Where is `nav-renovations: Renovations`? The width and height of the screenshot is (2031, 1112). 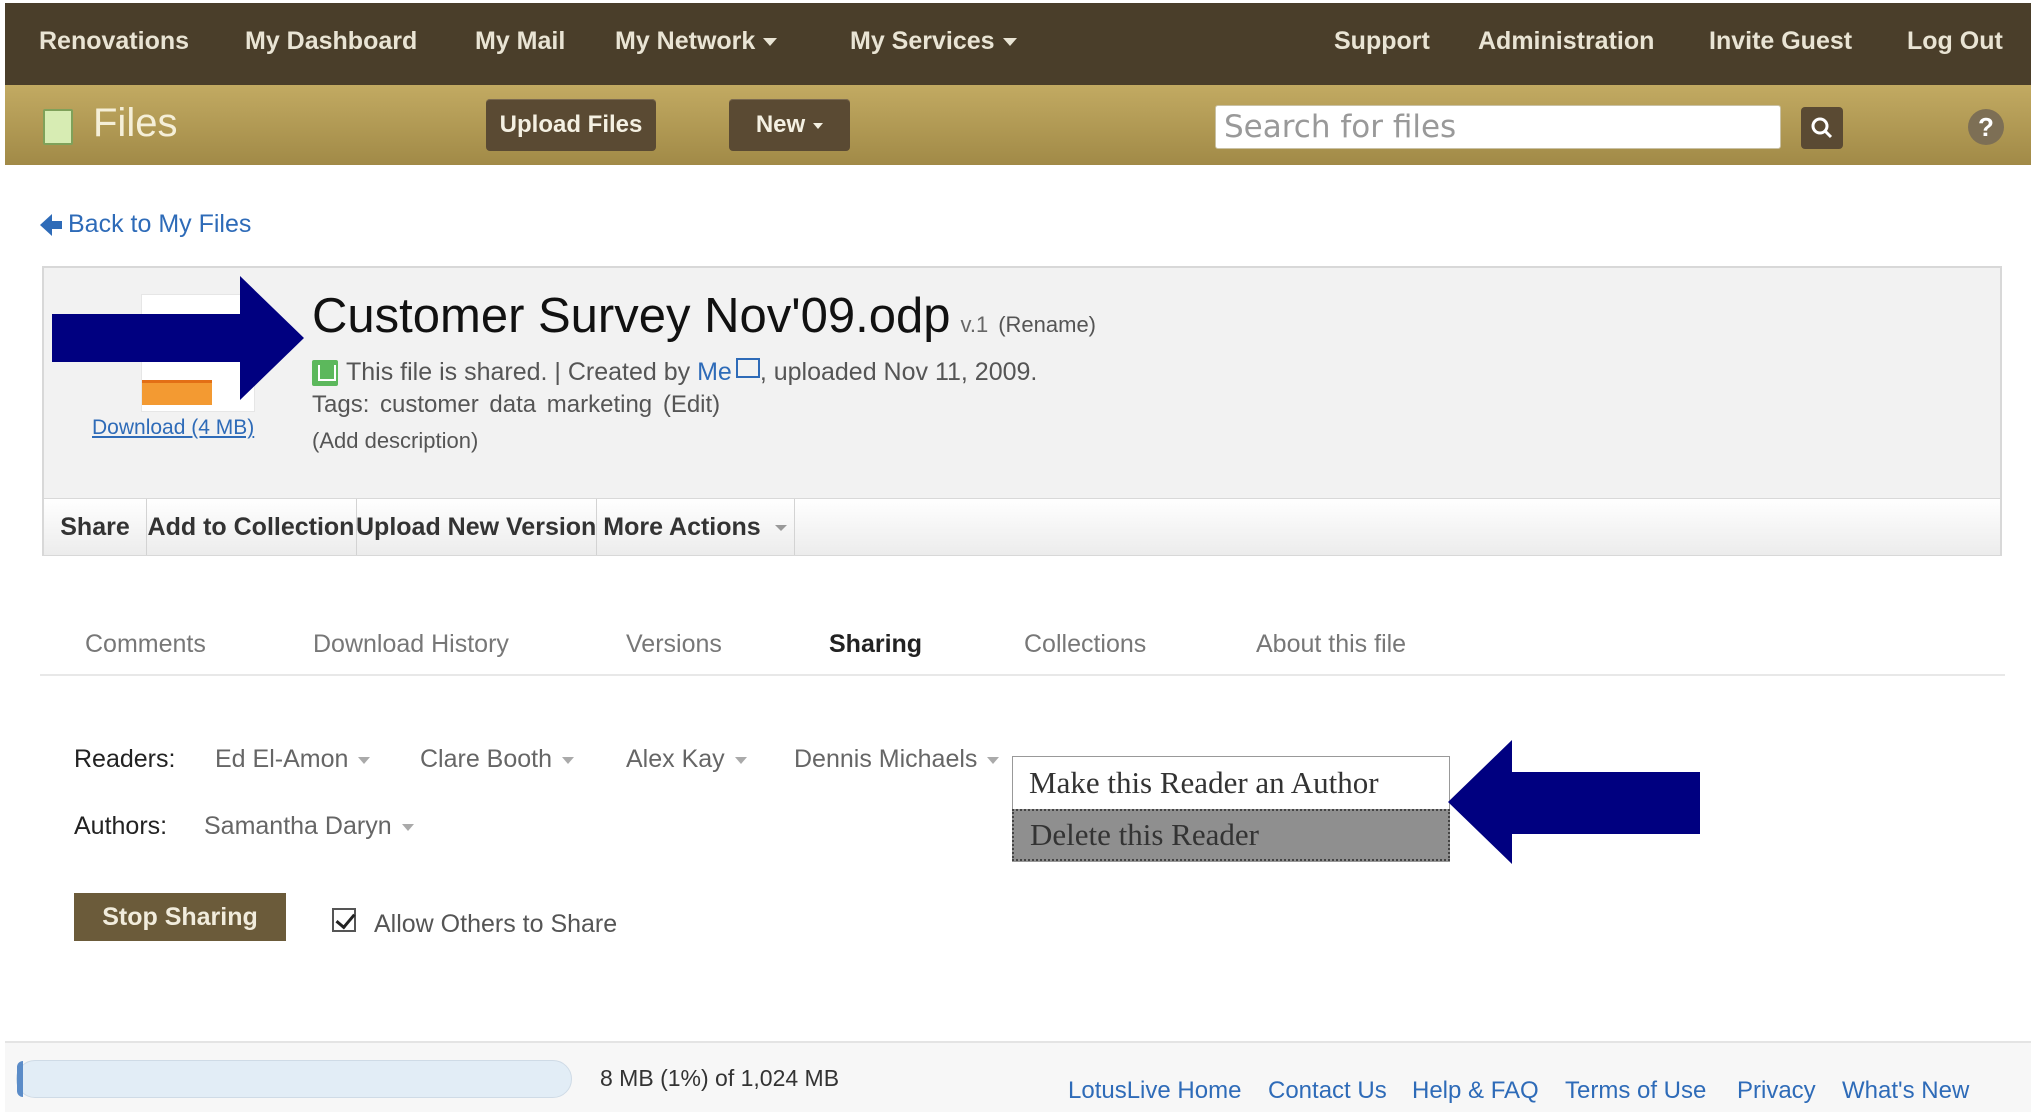
nav-renovations: Renovations is located at coordinates (114, 41).